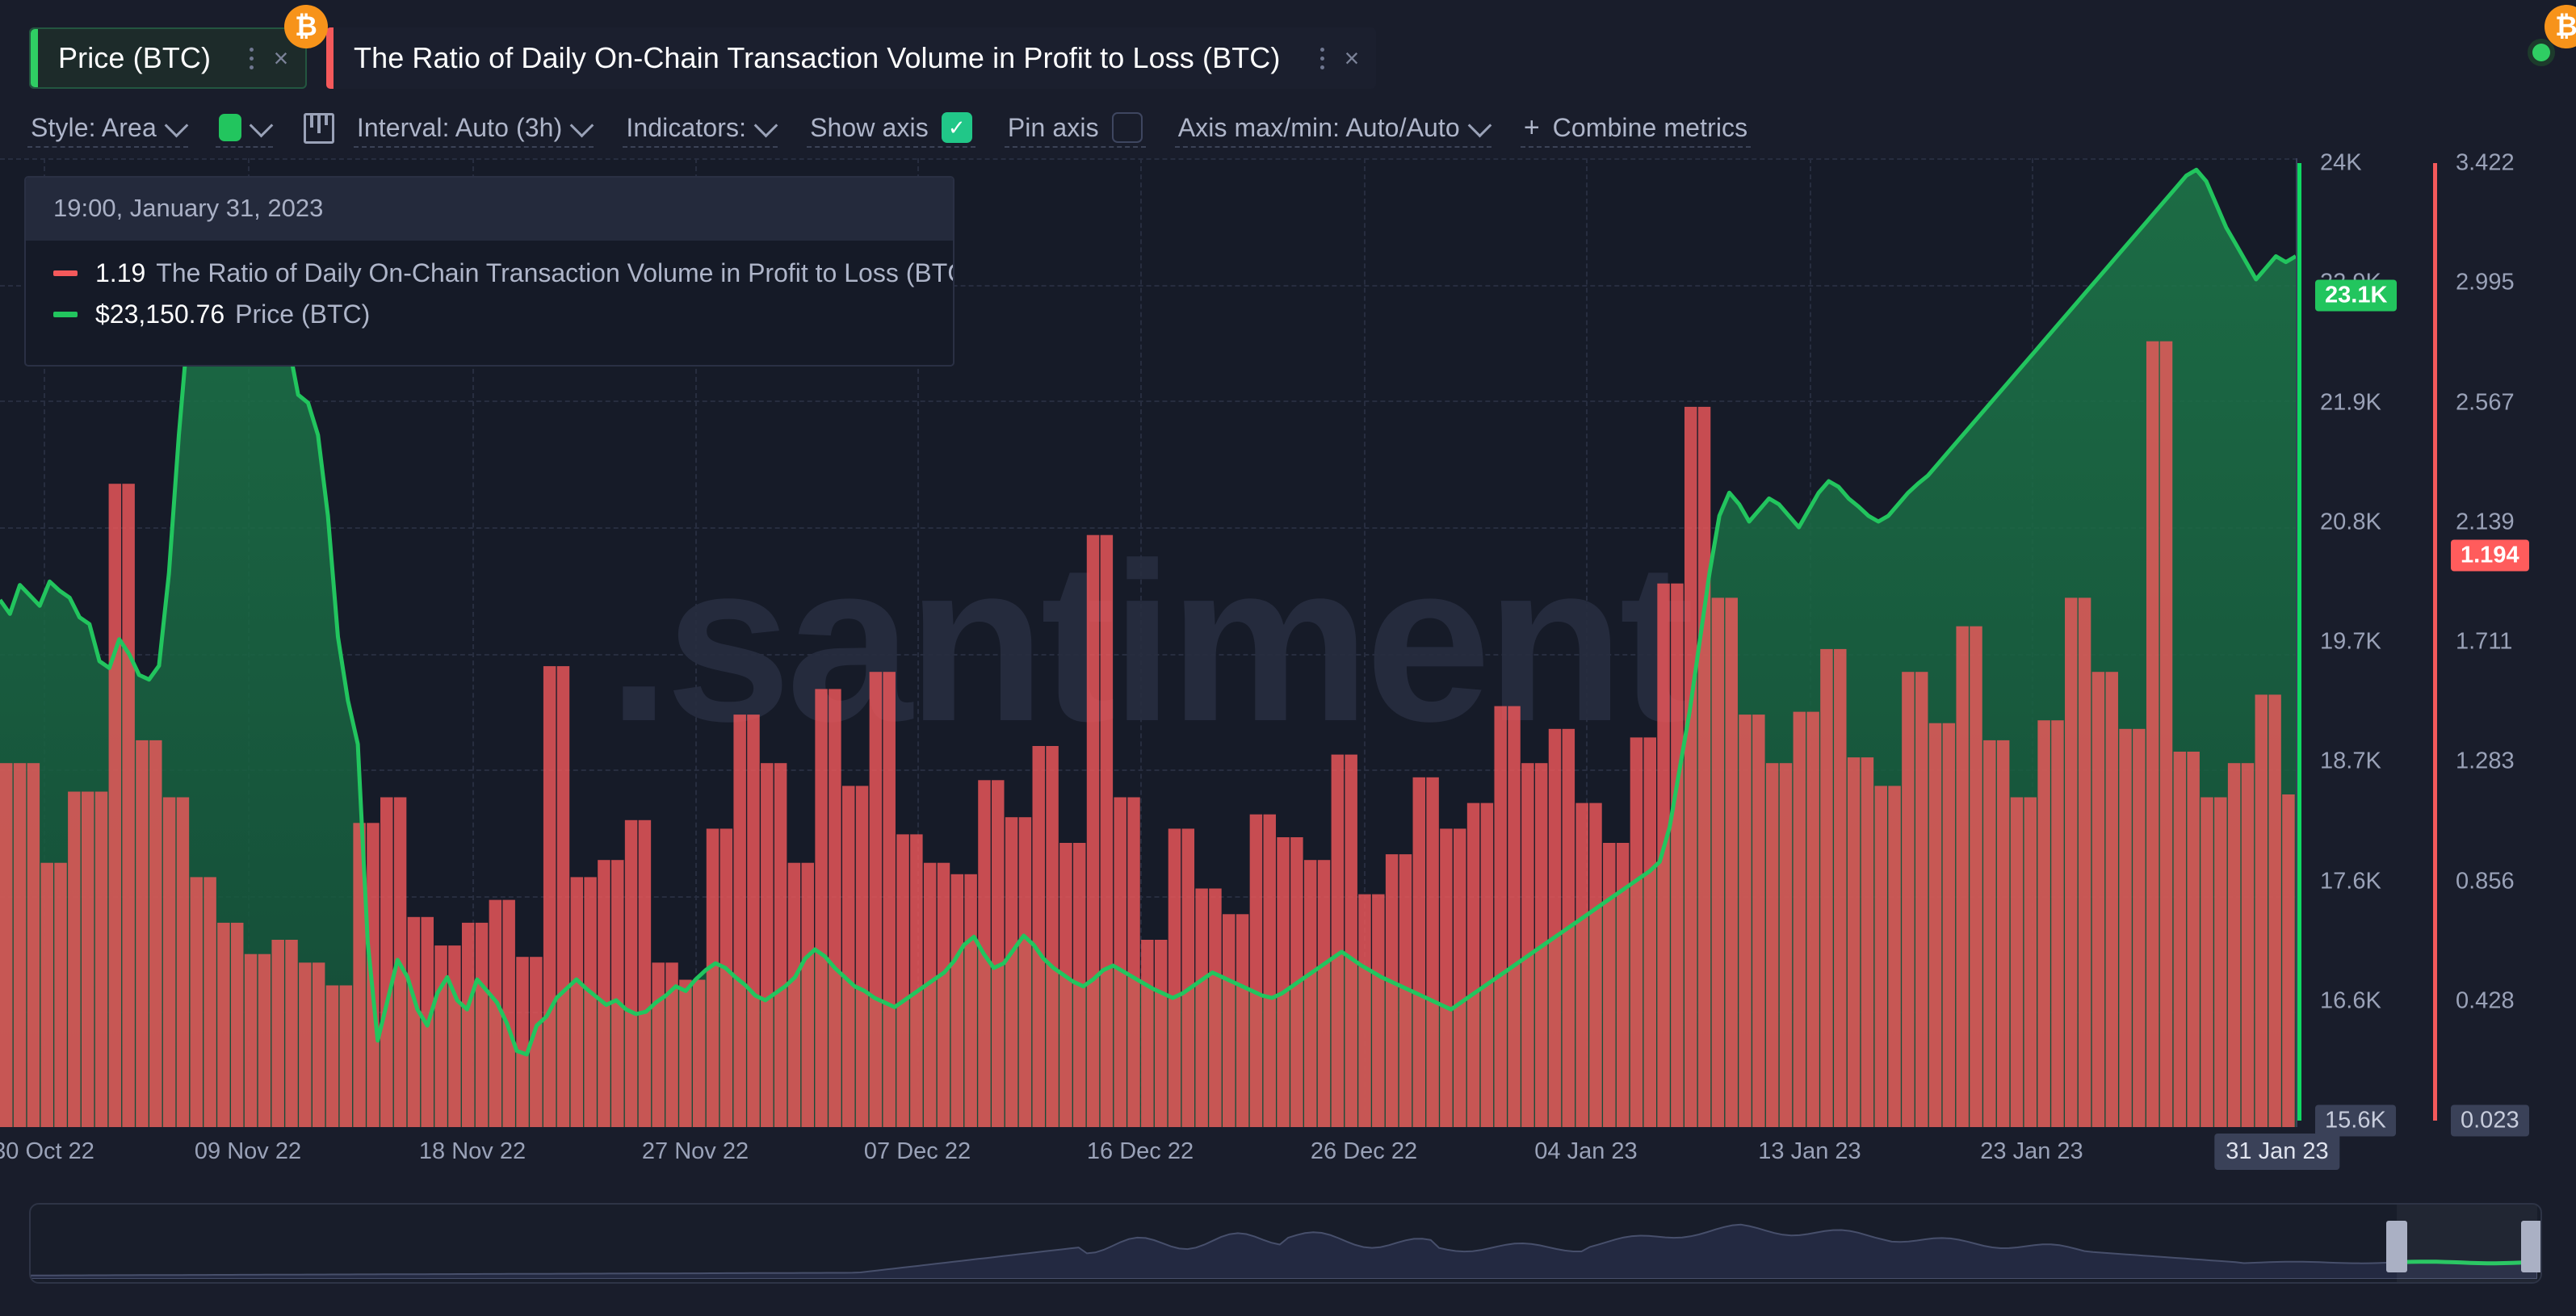  I want to click on navigator-handle-left, so click(2397, 1246).